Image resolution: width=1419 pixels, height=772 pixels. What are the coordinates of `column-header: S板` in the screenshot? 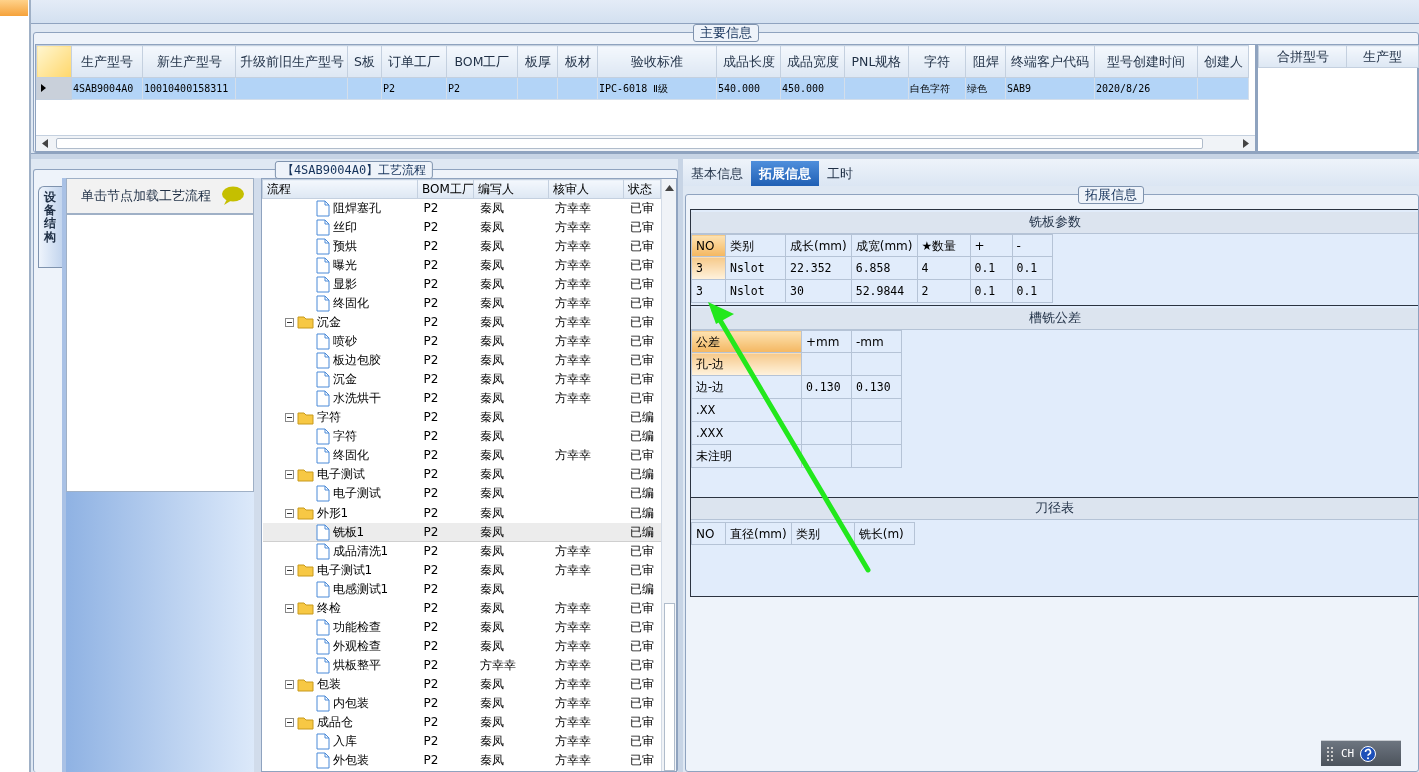 It's located at (364, 61).